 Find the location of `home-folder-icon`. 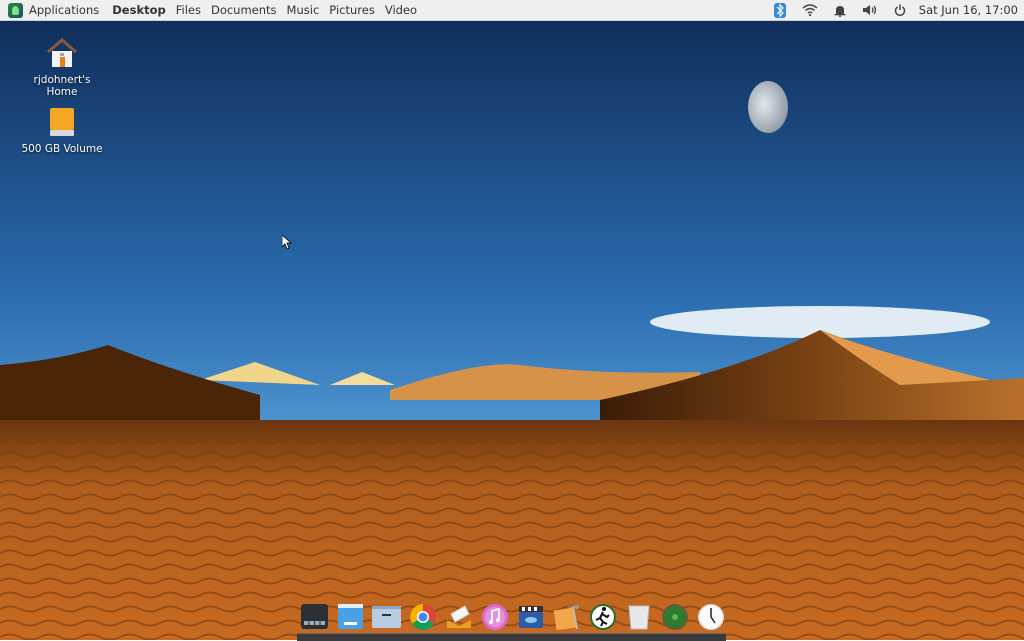

home-folder-icon is located at coordinates (62, 52).